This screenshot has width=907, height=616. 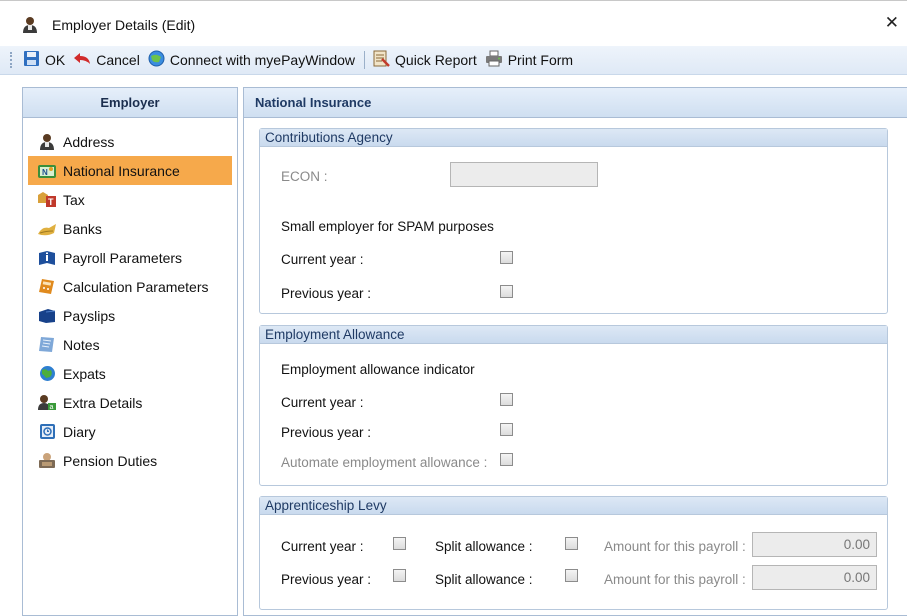 What do you see at coordinates (892, 22) in the screenshot?
I see `close-icon: ✕` at bounding box center [892, 22].